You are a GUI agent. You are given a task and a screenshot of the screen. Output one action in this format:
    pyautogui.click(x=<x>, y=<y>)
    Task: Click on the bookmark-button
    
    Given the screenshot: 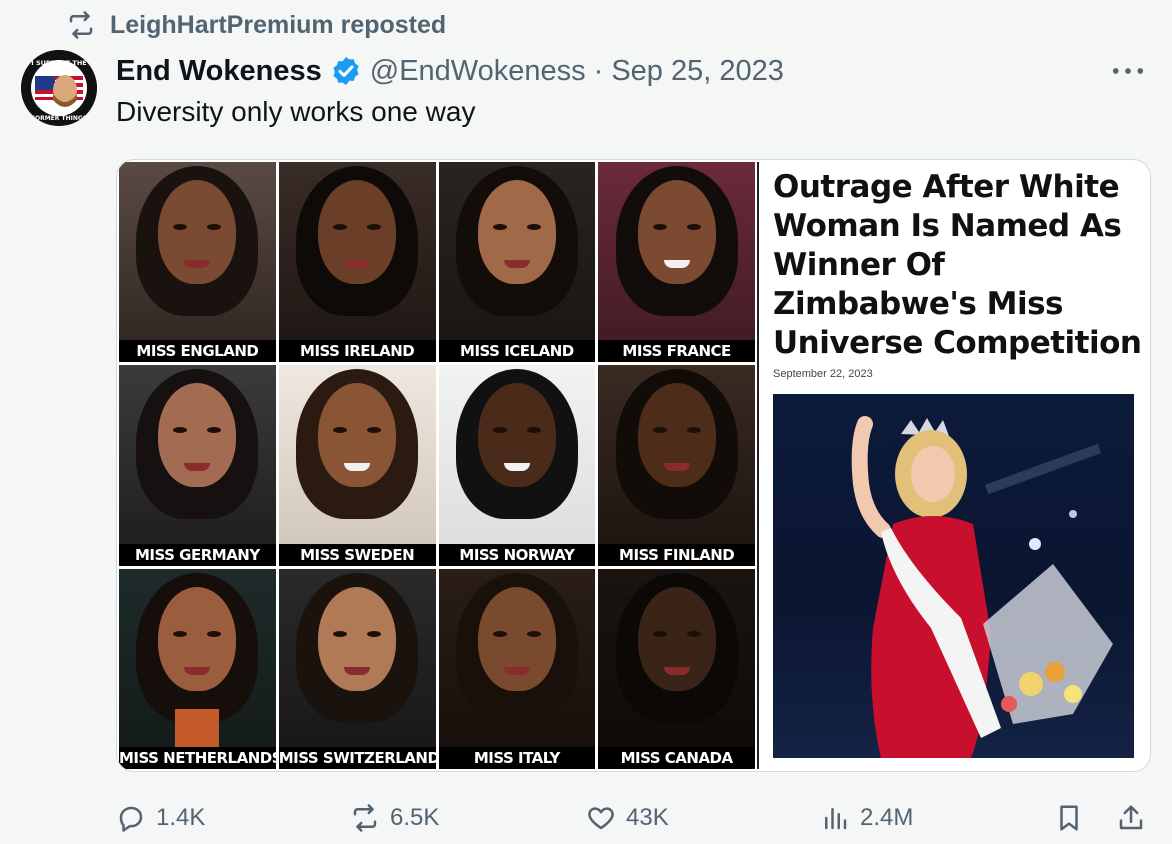 What is the action you would take?
    pyautogui.click(x=1069, y=818)
    